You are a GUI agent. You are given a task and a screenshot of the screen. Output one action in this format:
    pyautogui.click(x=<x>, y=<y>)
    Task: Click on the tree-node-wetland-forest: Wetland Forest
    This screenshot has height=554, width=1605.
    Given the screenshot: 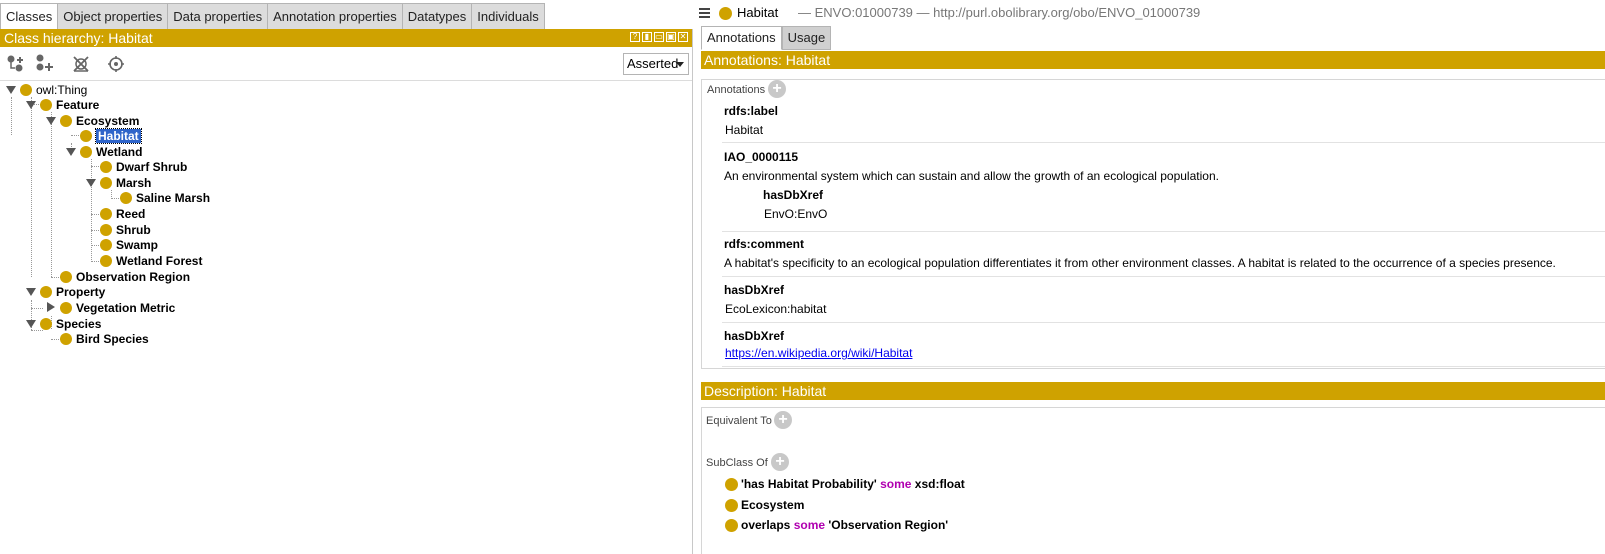 What is the action you would take?
    pyautogui.click(x=144, y=260)
    